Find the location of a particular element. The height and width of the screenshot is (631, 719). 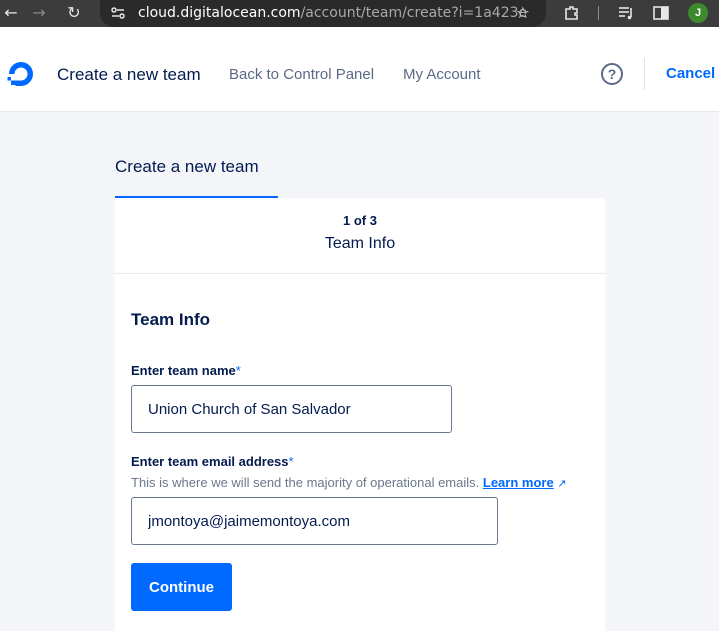

url-path: /account/team/create?i=1a423e is located at coordinates (414, 13).